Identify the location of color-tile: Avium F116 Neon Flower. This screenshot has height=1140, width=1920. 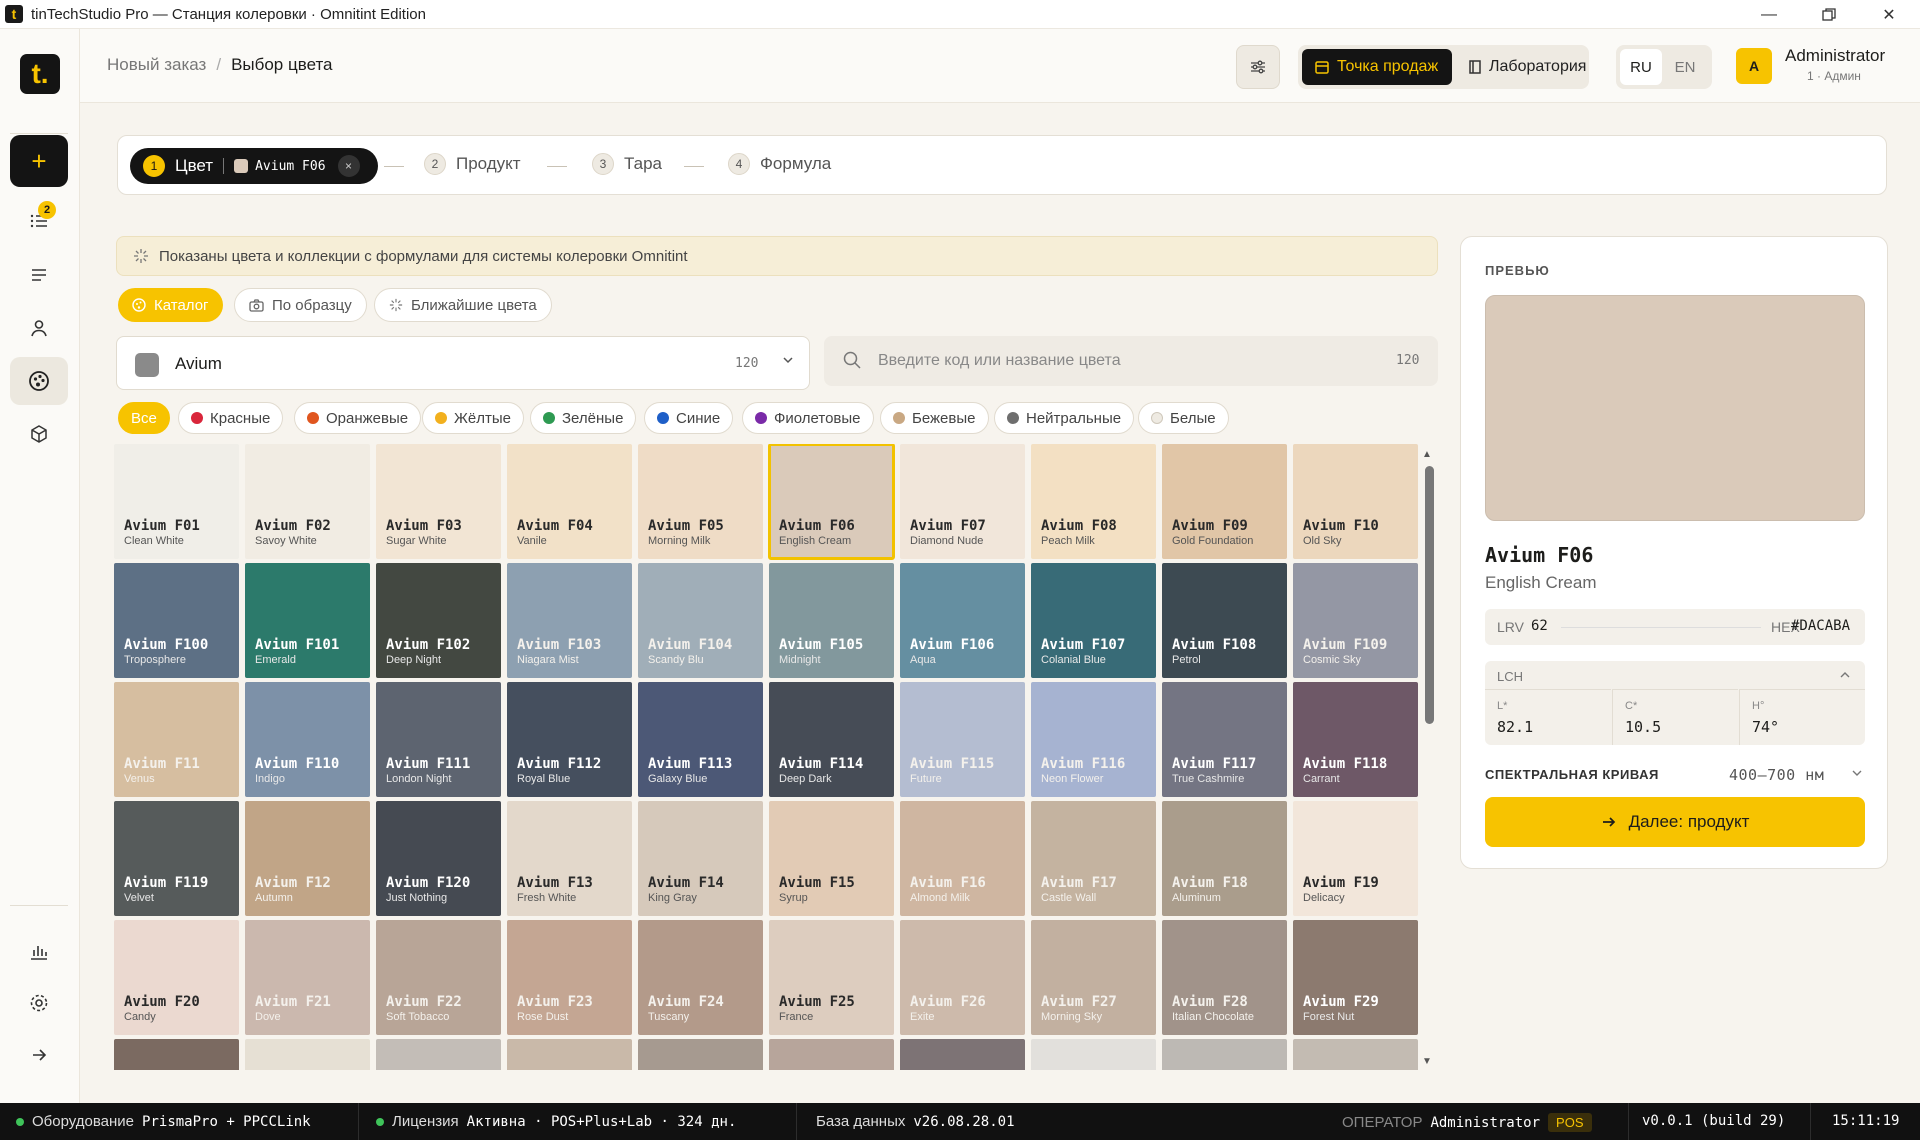
(1093, 739).